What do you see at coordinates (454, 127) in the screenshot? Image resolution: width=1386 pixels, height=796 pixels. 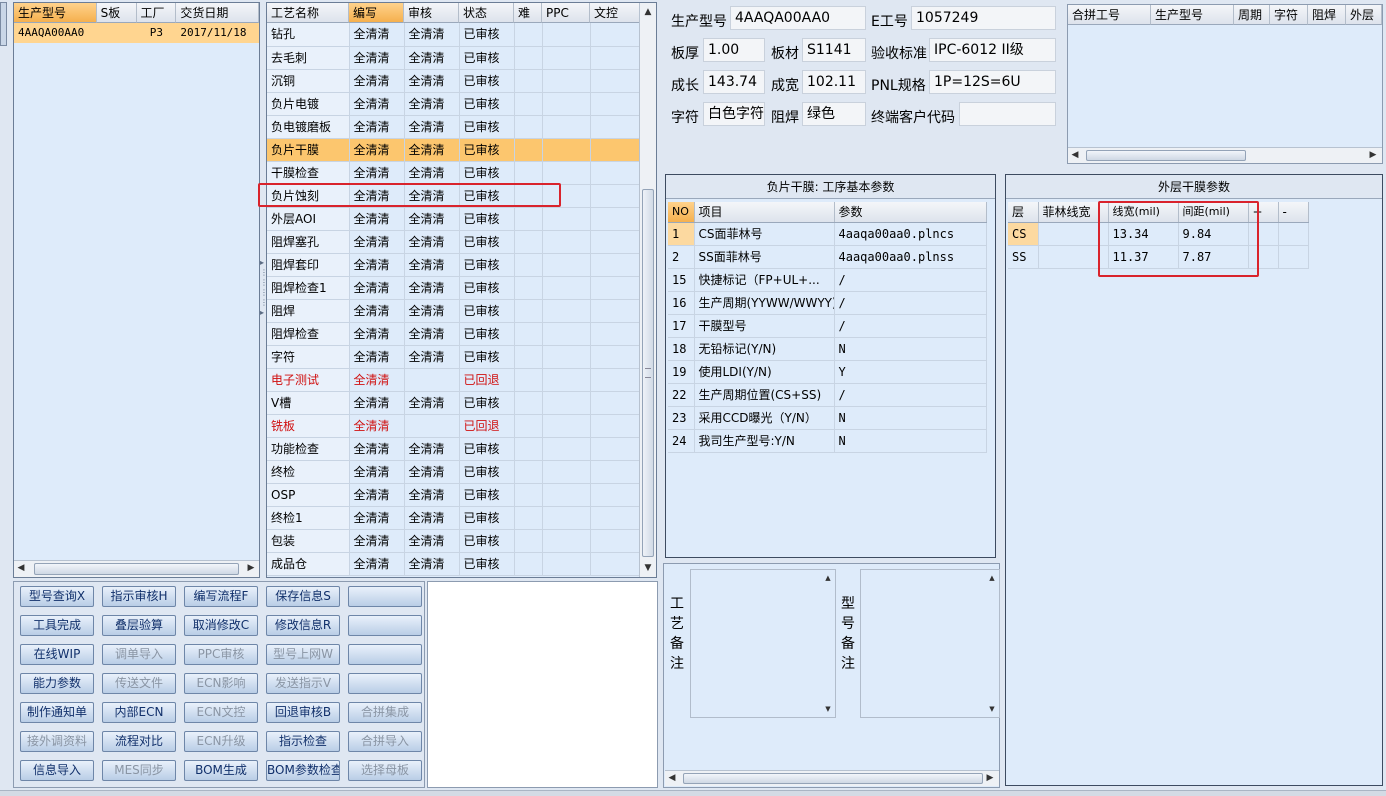 I see `process-row: 负电镀磨板 全清清 全清清 已审核` at bounding box center [454, 127].